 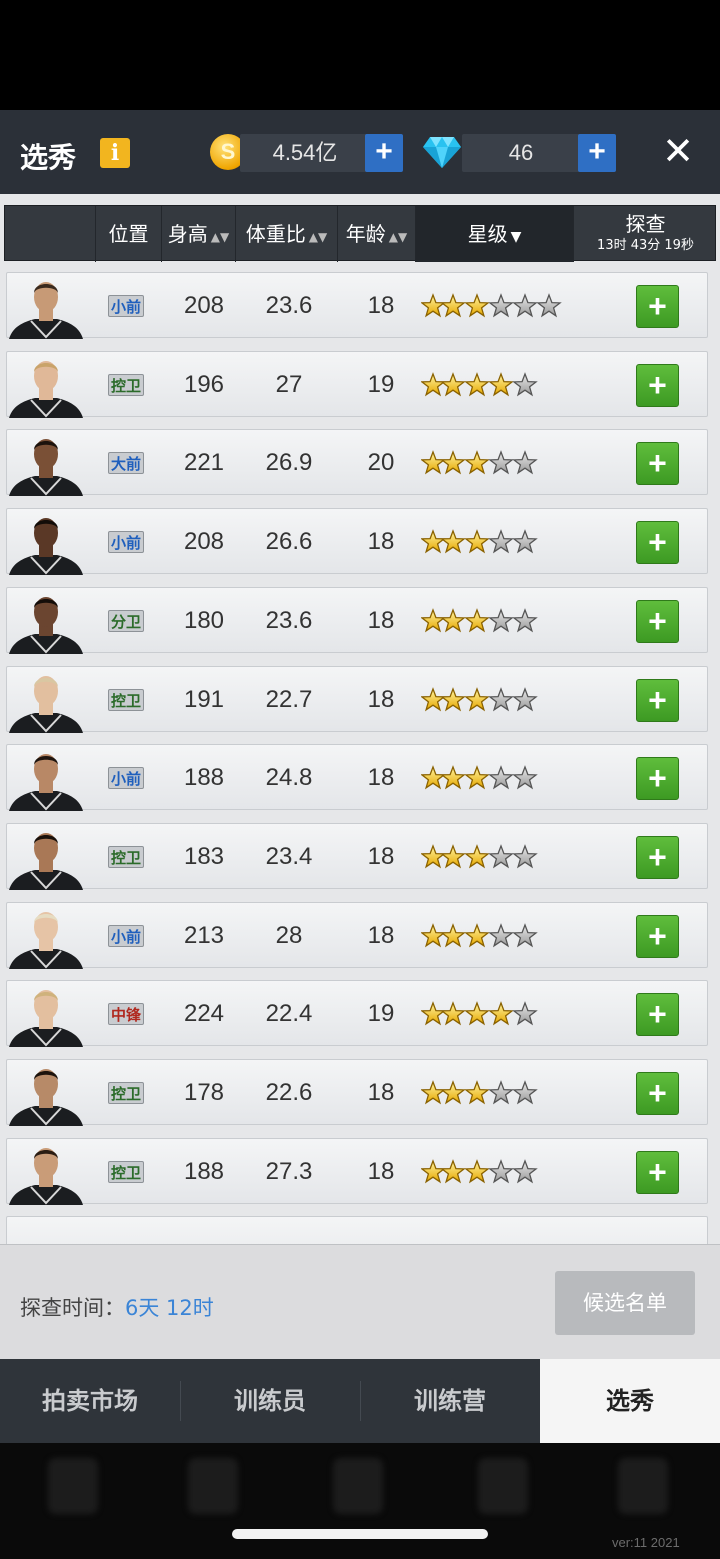 I want to click on player-row: 控卫 178 22.6 18 +, so click(x=357, y=1092).